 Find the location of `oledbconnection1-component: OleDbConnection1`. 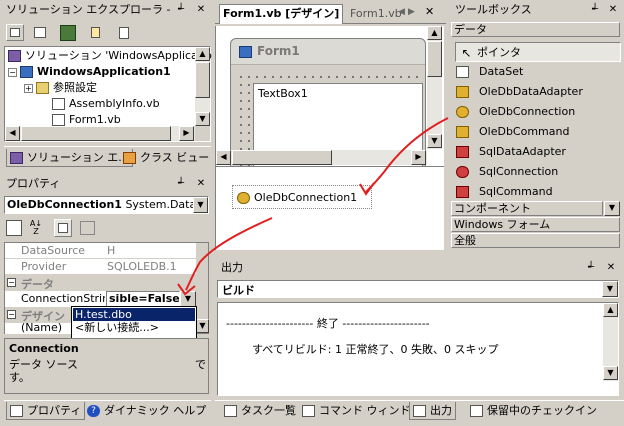

oledbconnection1-component: OleDbConnection1 is located at coordinates (302, 197).